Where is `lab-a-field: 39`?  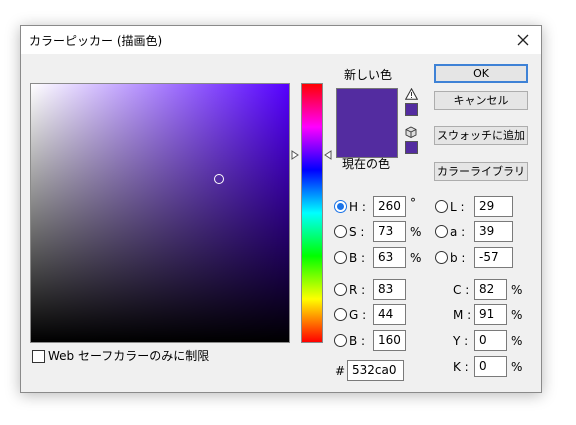 lab-a-field: 39 is located at coordinates (493, 231).